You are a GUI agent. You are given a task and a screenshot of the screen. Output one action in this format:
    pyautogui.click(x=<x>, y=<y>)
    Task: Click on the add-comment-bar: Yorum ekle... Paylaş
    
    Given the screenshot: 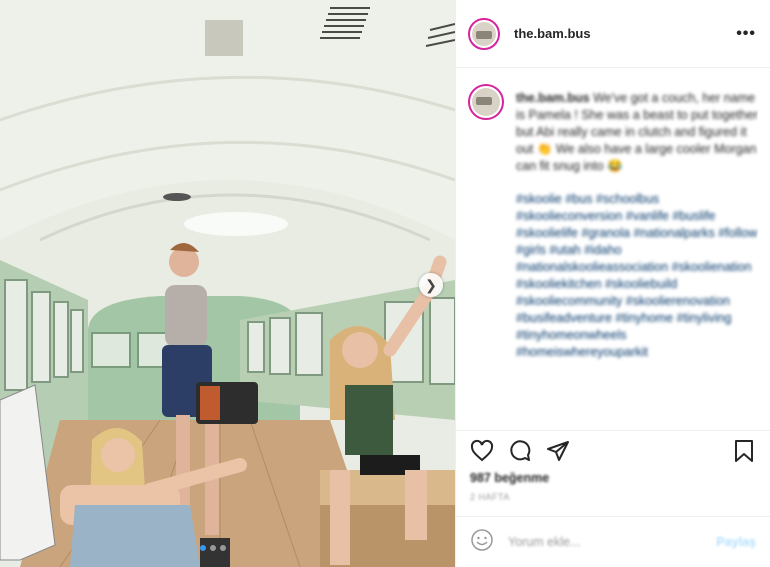 What is the action you would take?
    pyautogui.click(x=613, y=541)
    